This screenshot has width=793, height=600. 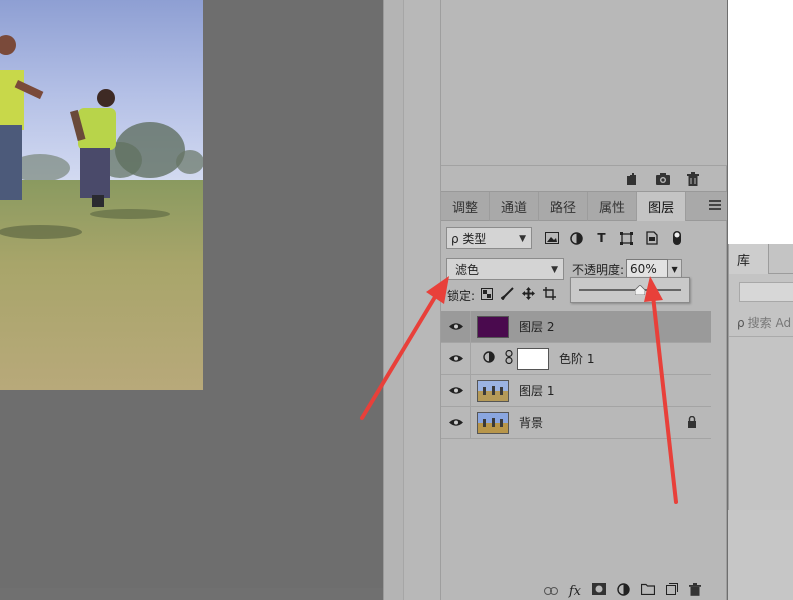 I want to click on layer-row-levels-1: 色阶 1, so click(x=576, y=358).